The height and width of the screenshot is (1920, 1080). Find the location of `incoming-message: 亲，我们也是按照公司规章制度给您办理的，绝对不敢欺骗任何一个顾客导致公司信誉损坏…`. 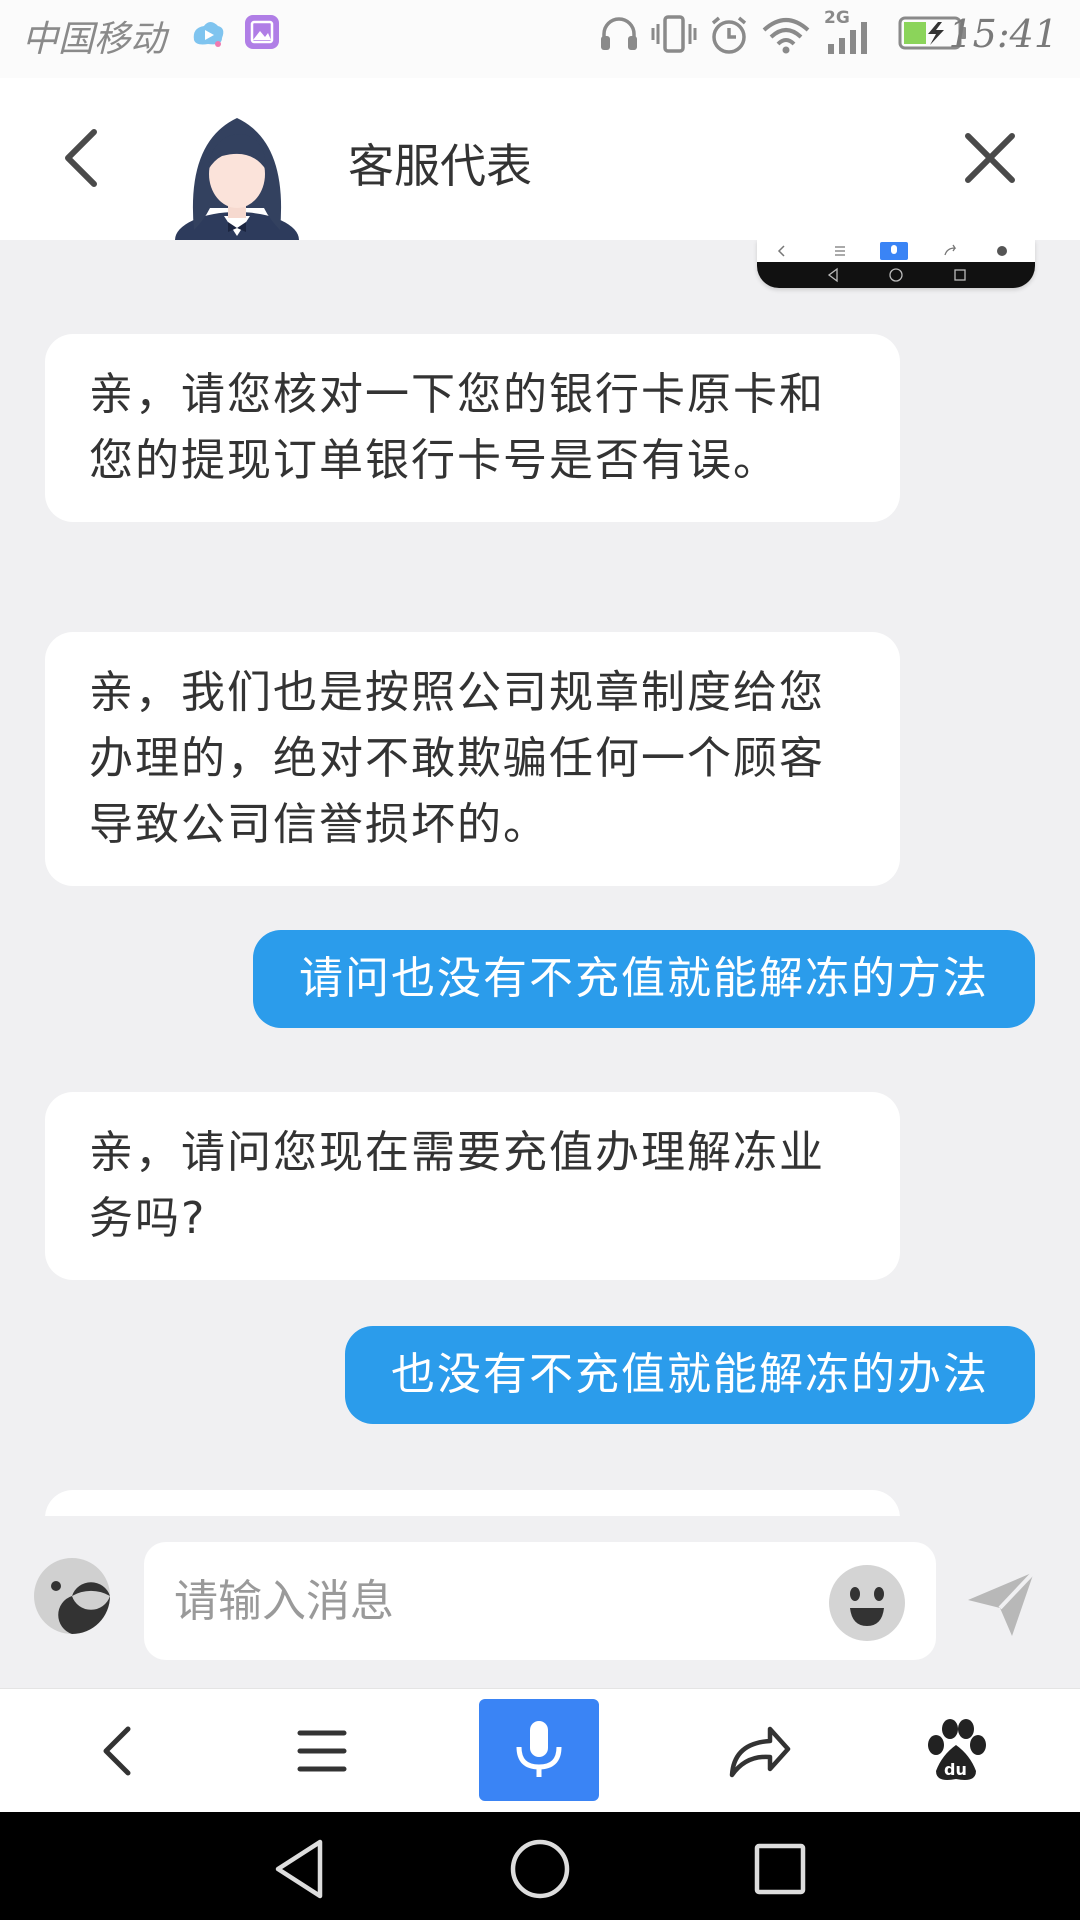

incoming-message: 亲，我们也是按照公司规章制度给您办理的，绝对不敢欺骗任何一个顾客导致公司信誉损坏… is located at coordinates (472, 759).